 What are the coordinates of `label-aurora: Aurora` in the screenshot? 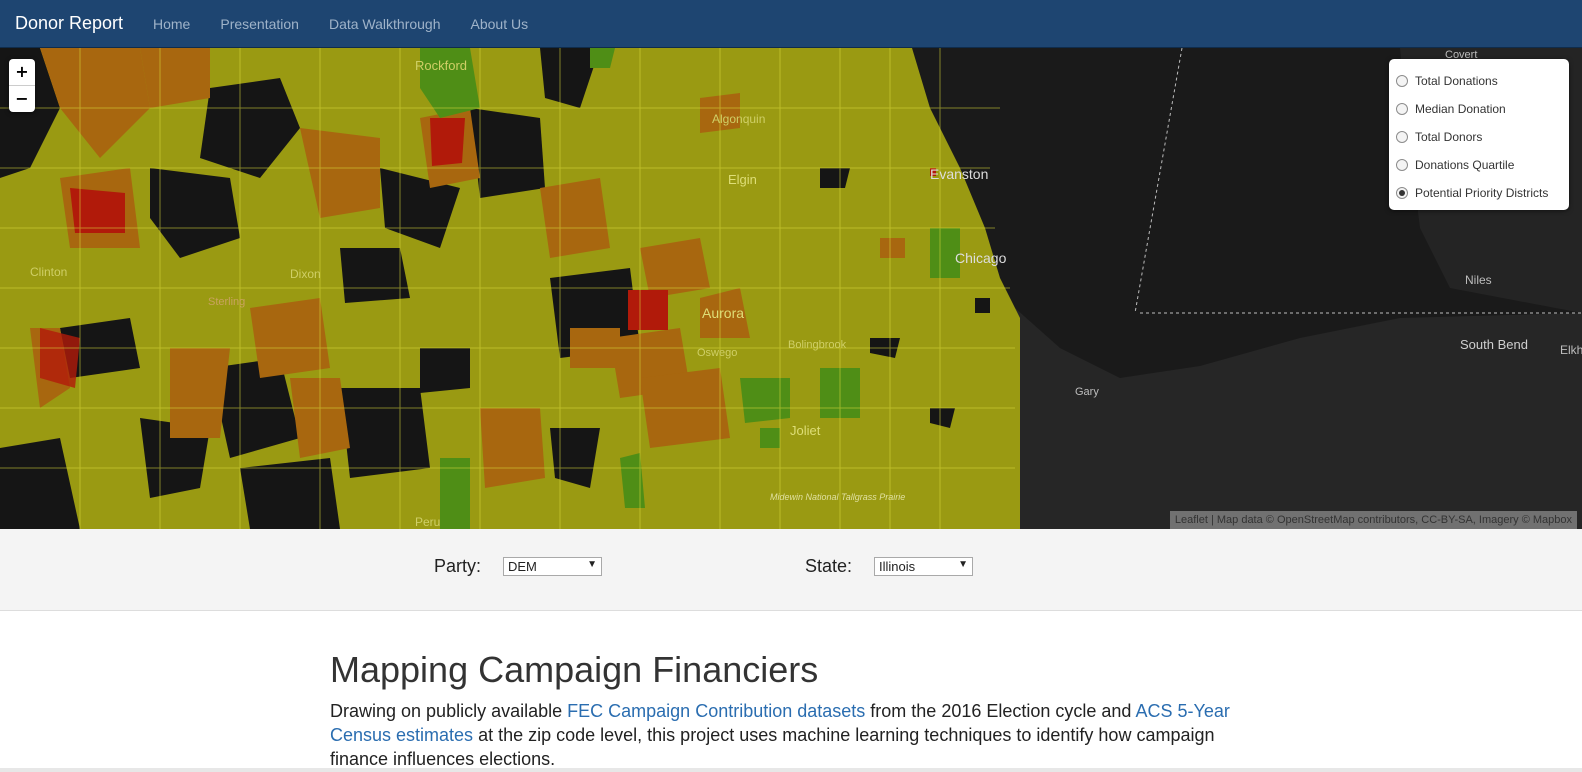 It's located at (723, 313).